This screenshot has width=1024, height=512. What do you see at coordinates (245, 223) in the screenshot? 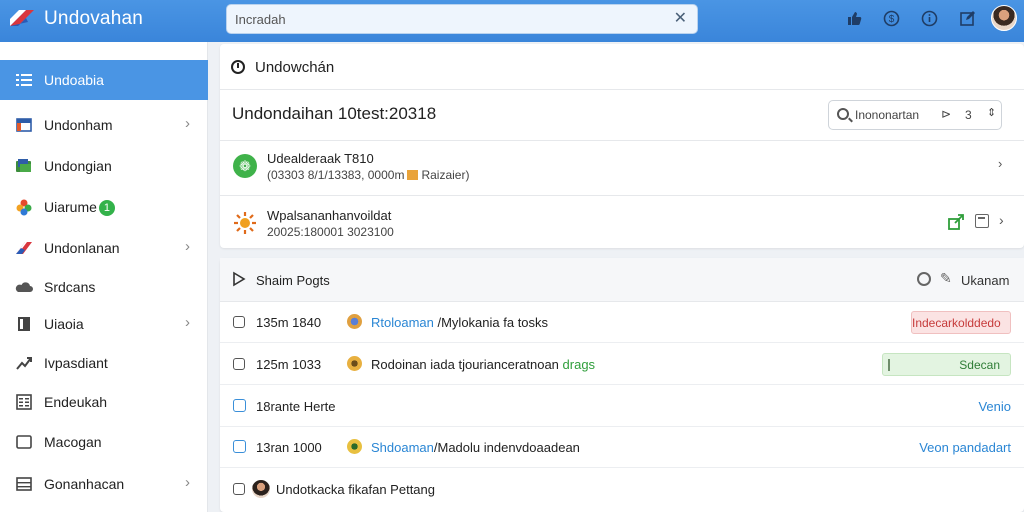
I see `sun-icon` at bounding box center [245, 223].